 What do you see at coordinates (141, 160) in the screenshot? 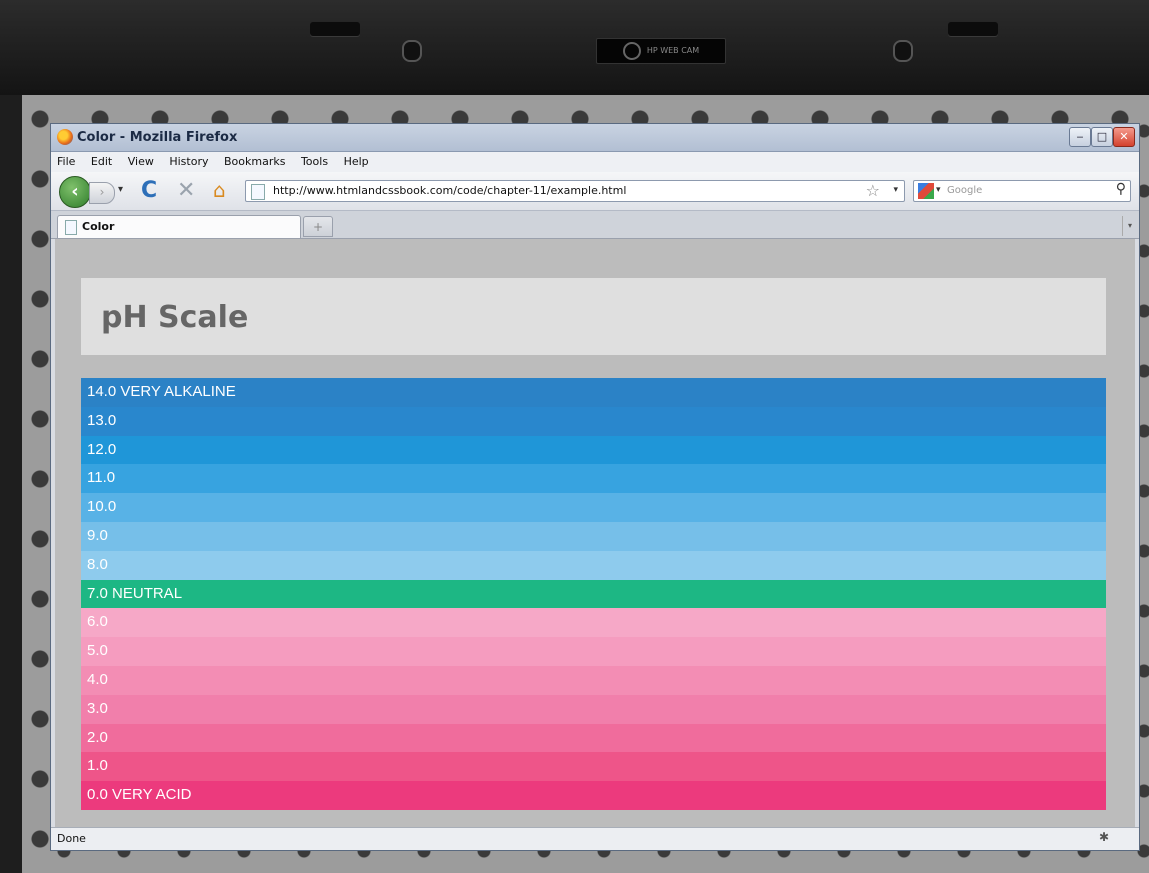
I see `menu-view: View` at bounding box center [141, 160].